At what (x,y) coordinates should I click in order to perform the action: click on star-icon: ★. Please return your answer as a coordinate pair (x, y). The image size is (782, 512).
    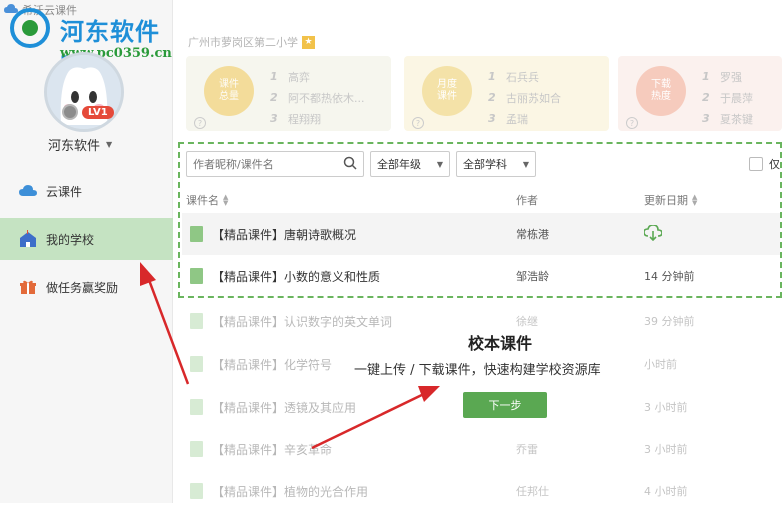
    Looking at the image, I should click on (308, 42).